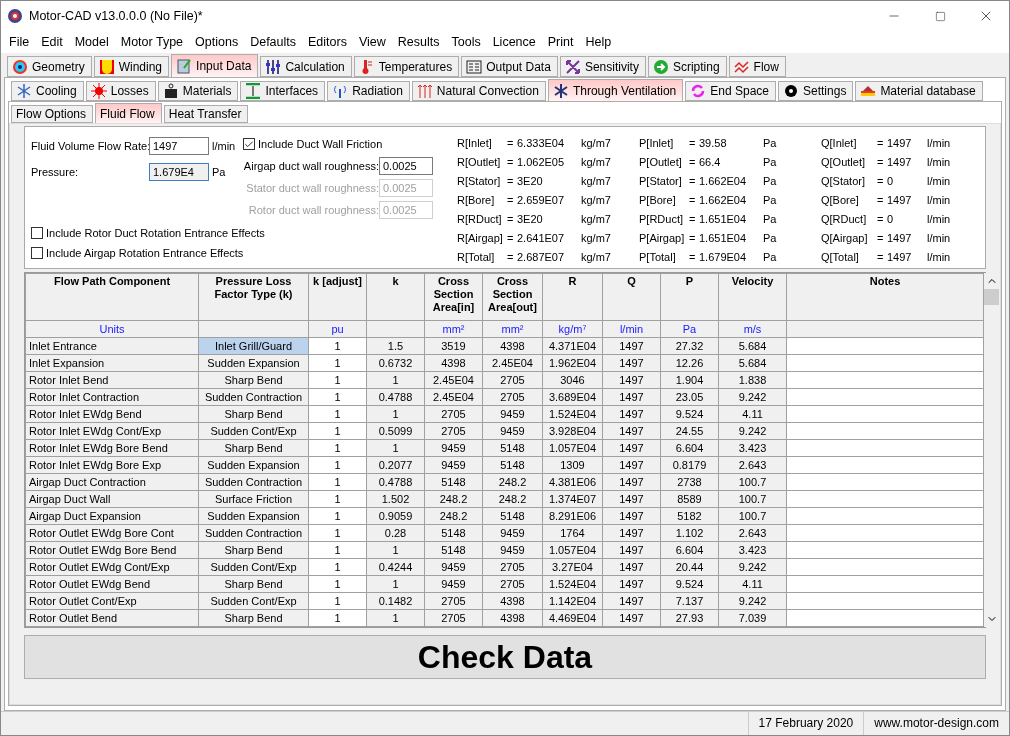 This screenshot has height=736, width=1010. What do you see at coordinates (514, 42) in the screenshot?
I see `menu-item: Licence` at bounding box center [514, 42].